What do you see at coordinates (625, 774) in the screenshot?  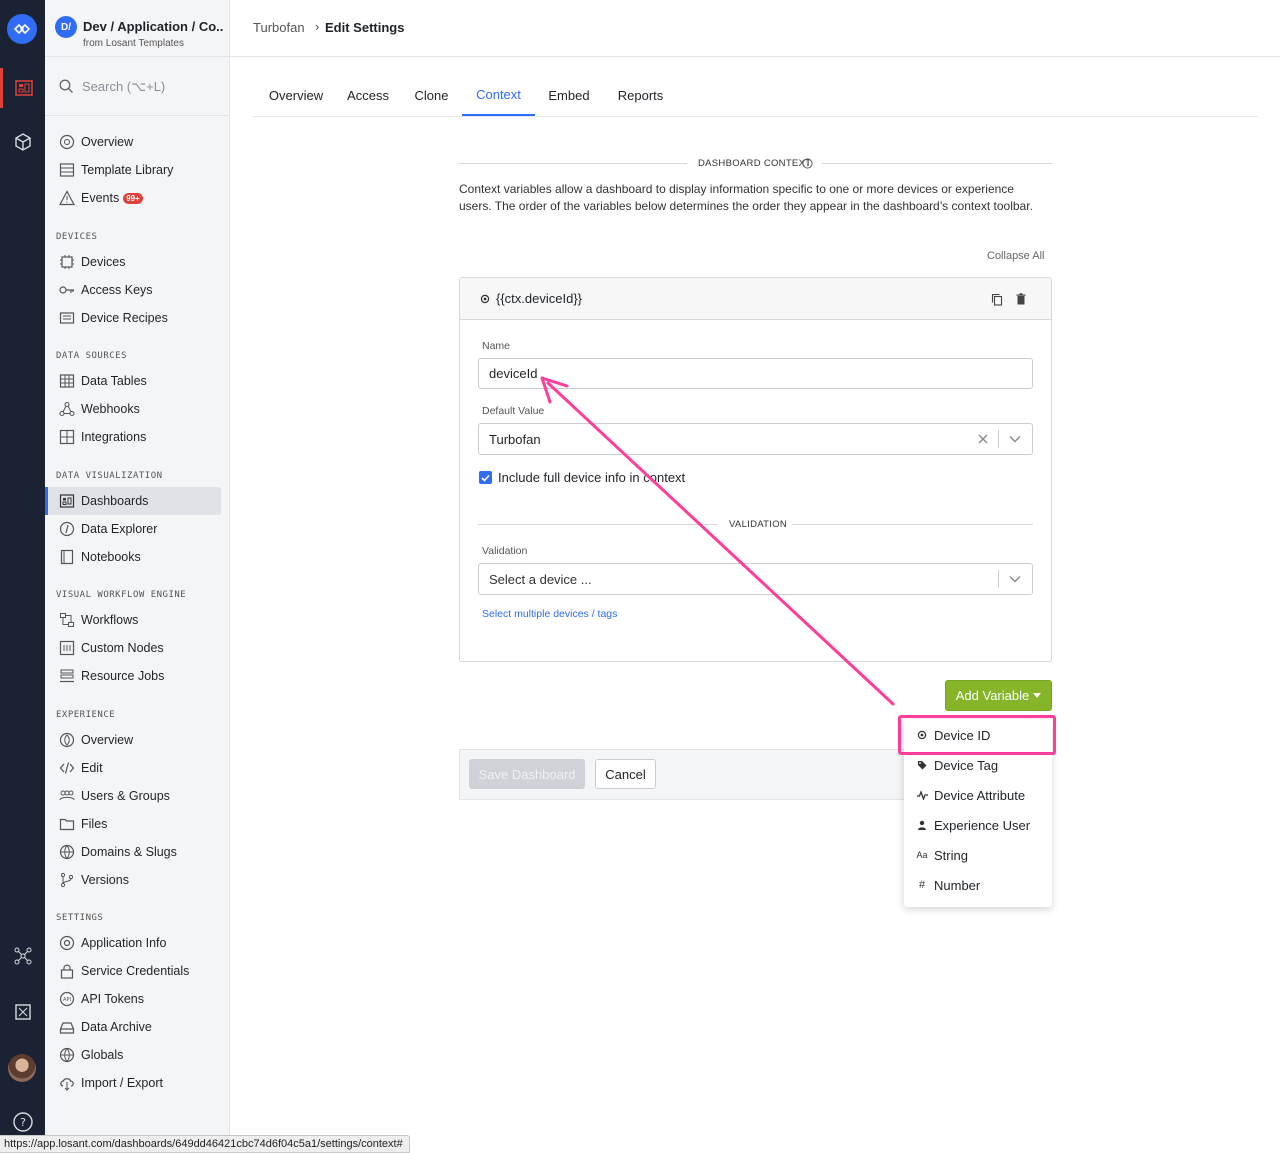 I see `cancel-button: Cancel` at bounding box center [625, 774].